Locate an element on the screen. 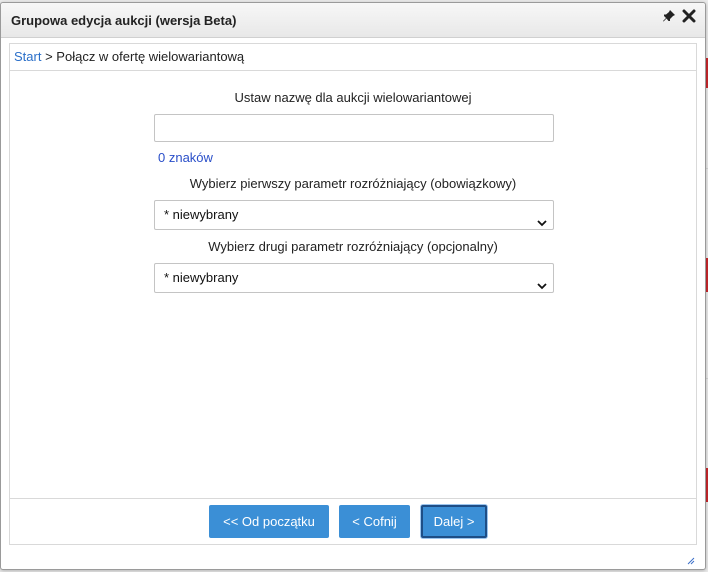 The width and height of the screenshot is (708, 572). start-over-button: << Od początku is located at coordinates (269, 521).